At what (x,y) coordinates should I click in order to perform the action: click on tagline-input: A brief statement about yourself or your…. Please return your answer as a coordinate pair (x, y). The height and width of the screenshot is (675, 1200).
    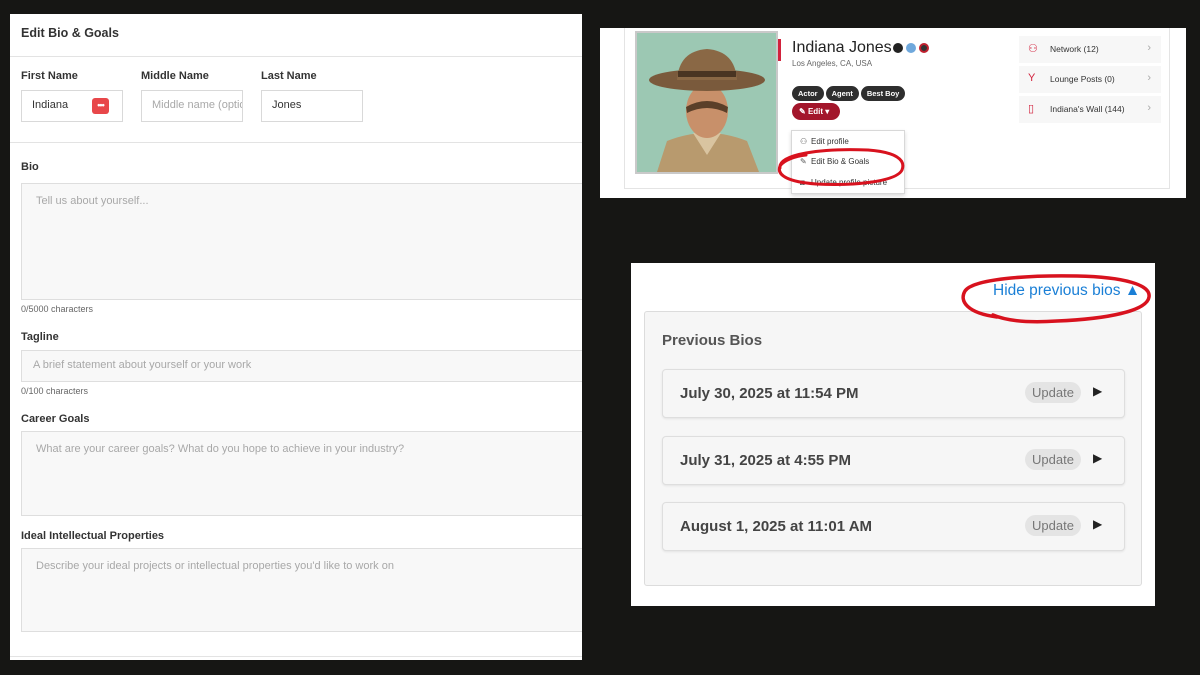
    Looking at the image, I should click on (301, 366).